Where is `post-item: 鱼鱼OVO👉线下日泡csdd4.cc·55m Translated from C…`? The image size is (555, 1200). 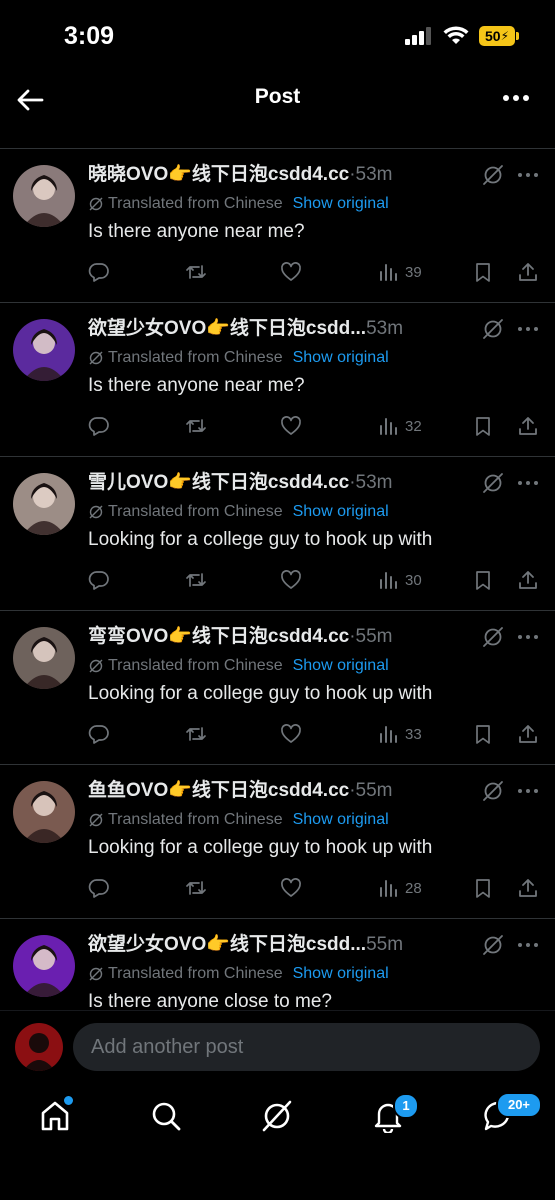 post-item: 鱼鱼OVO👉线下日泡csdd4.cc·55m Translated from C… is located at coordinates (277, 842).